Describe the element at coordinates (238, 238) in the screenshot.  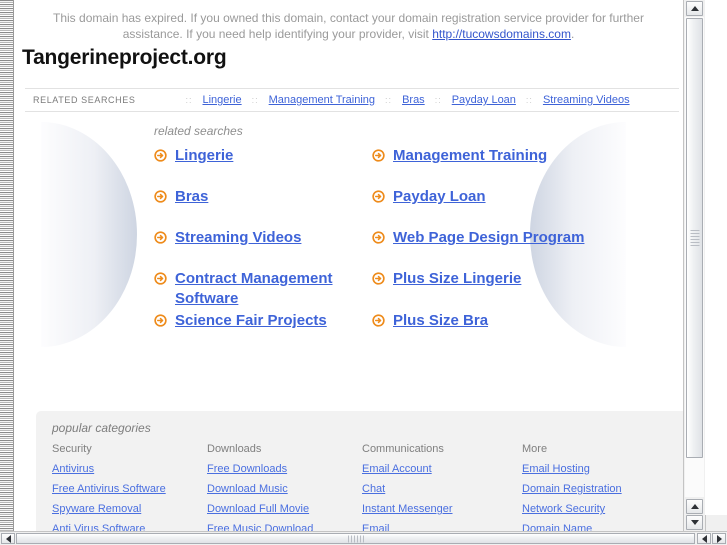
I see `related-link-streaming-videos: Streaming Videos` at that location.